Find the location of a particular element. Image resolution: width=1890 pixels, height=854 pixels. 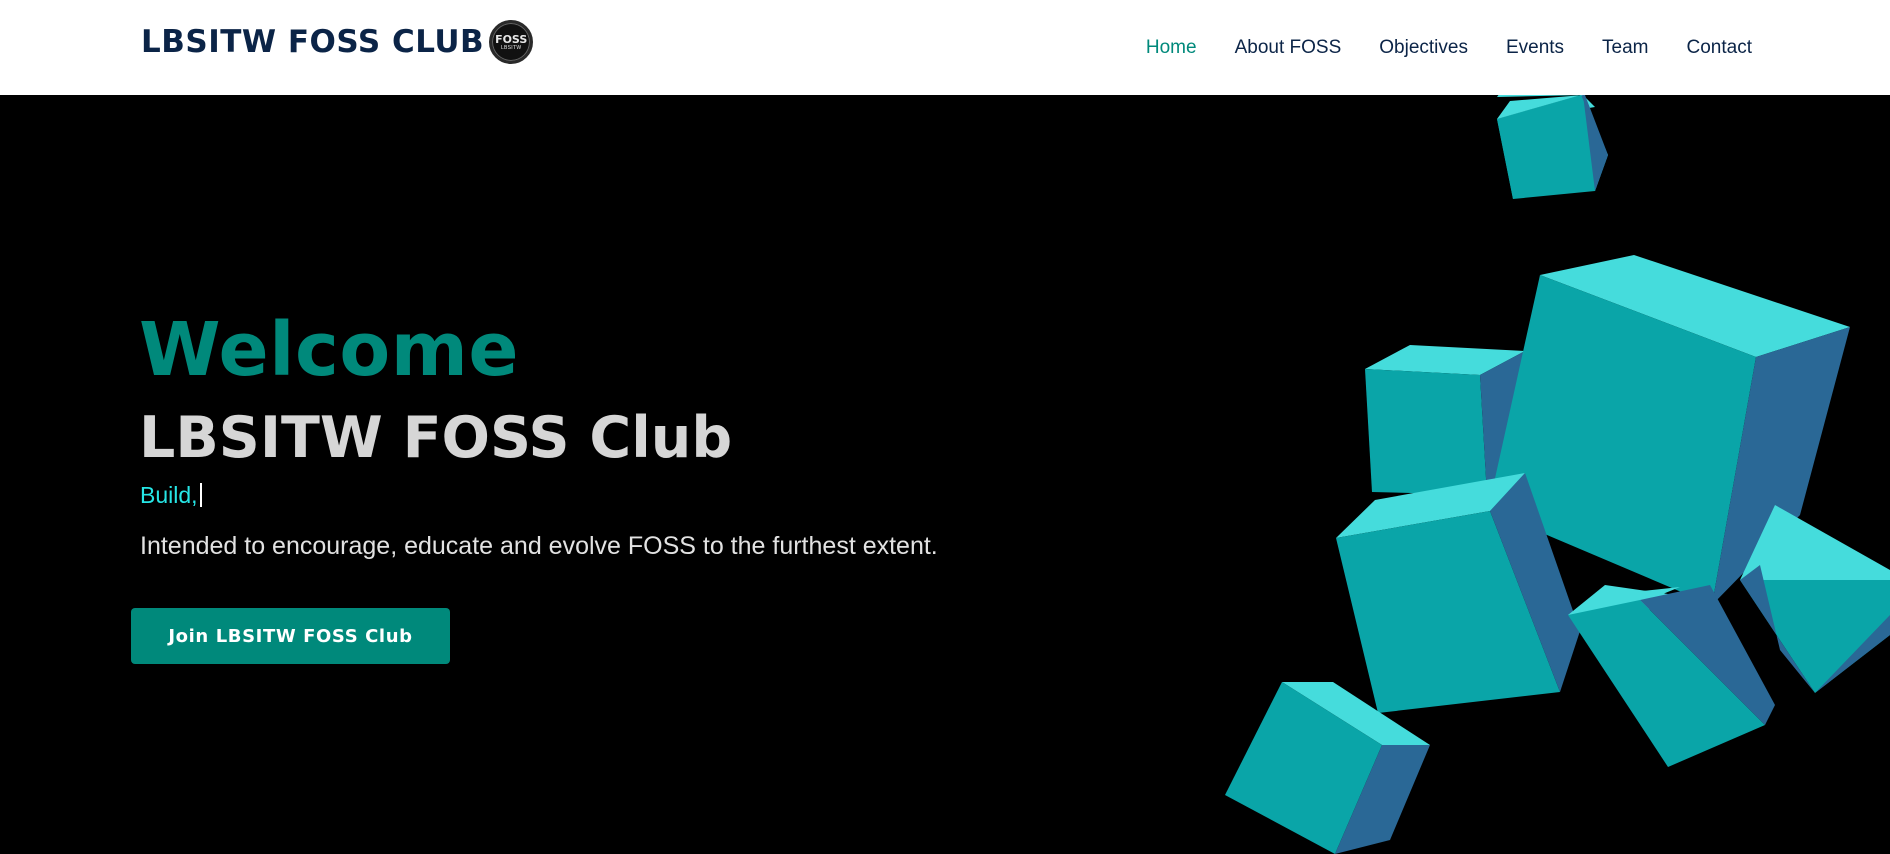

nav-link-objectives: Objectives is located at coordinates (1423, 47).